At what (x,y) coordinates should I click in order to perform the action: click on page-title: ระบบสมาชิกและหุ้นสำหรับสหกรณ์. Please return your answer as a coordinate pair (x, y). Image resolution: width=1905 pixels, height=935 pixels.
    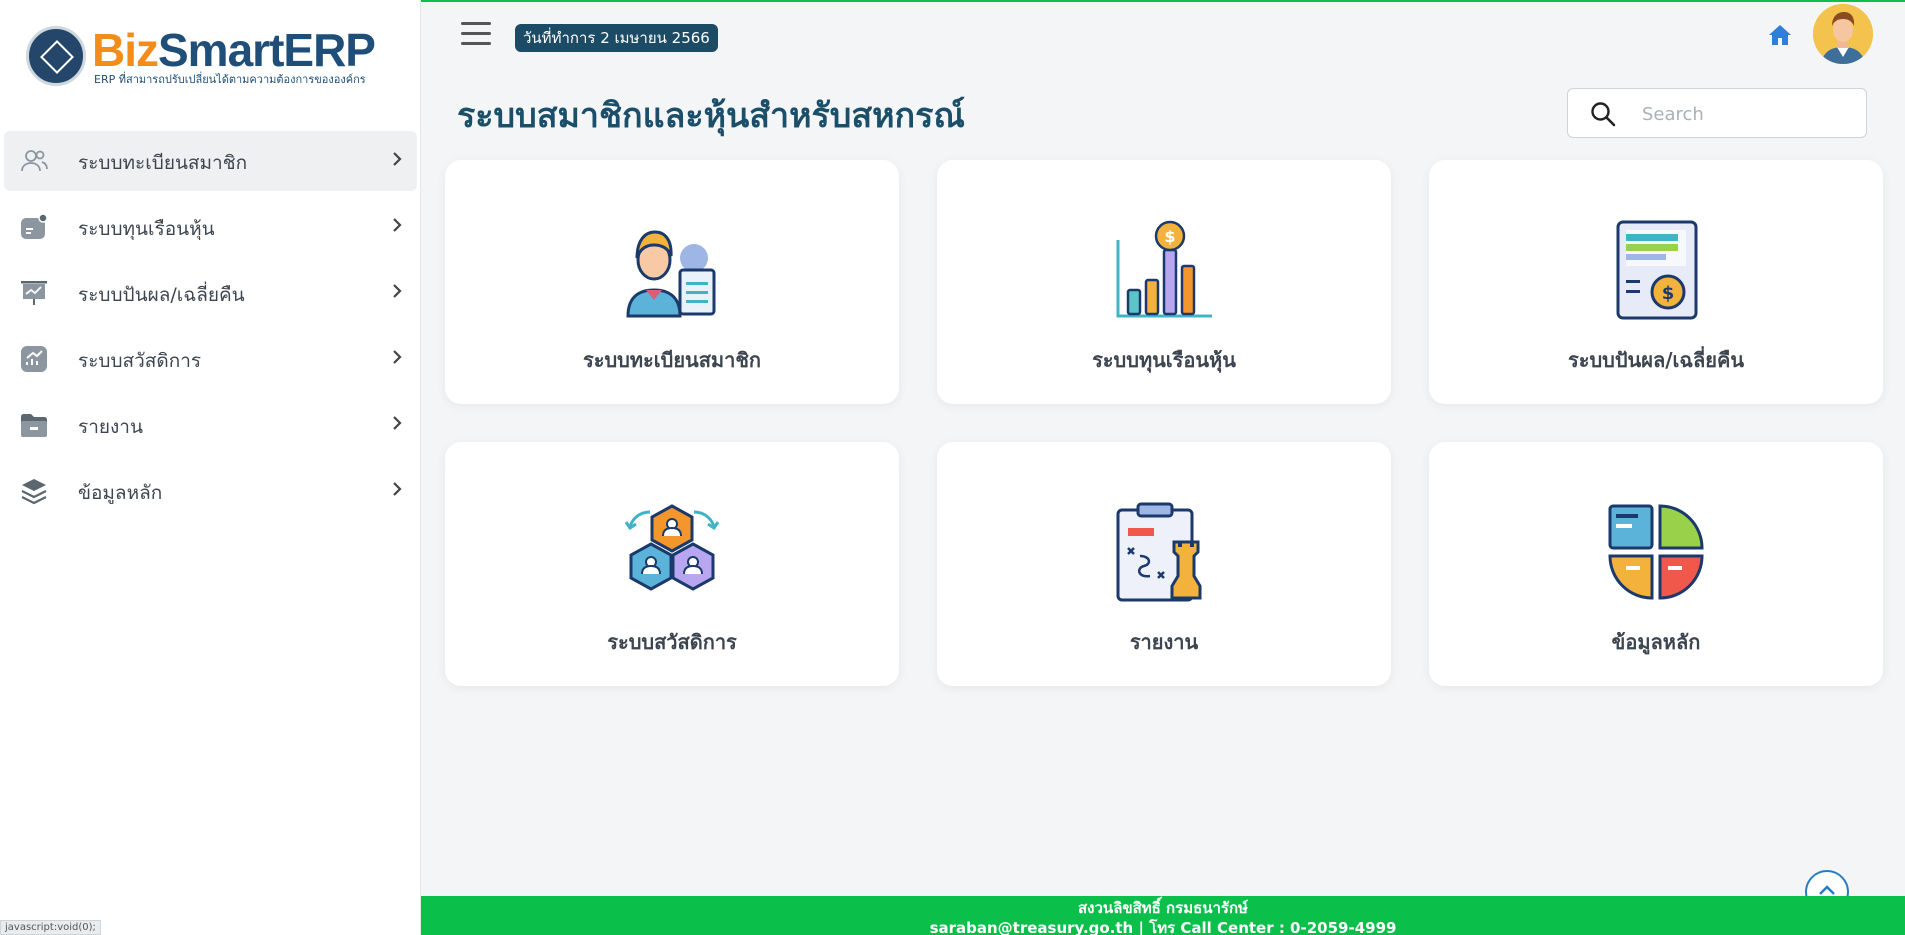
    Looking at the image, I should click on (711, 116).